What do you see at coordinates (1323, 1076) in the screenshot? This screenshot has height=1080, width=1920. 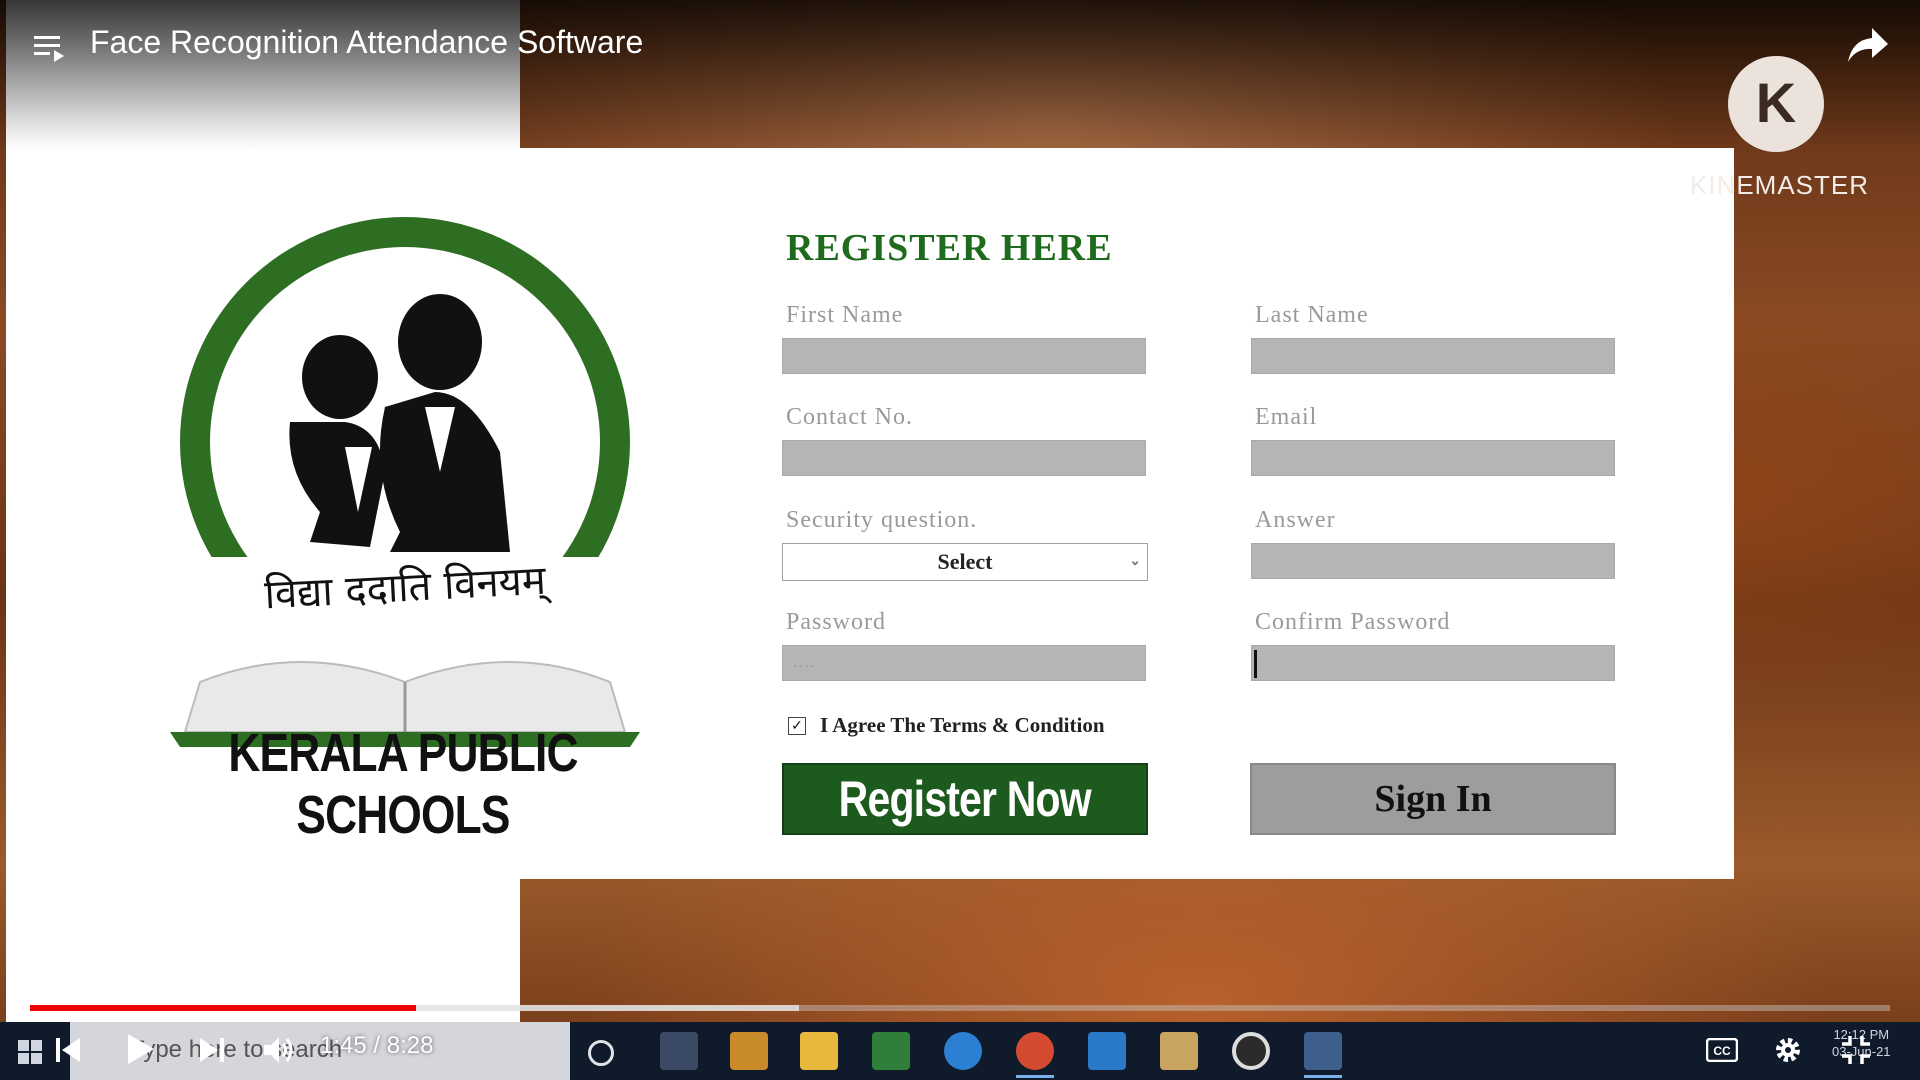 I see `python-active-indicator` at bounding box center [1323, 1076].